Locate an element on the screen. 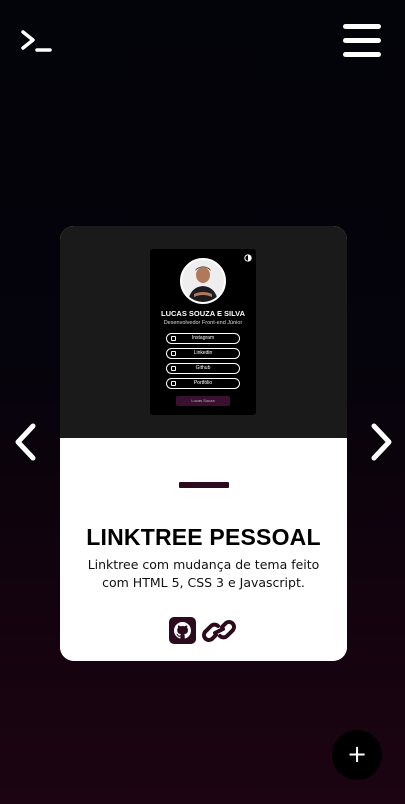  avatar is located at coordinates (203, 281).